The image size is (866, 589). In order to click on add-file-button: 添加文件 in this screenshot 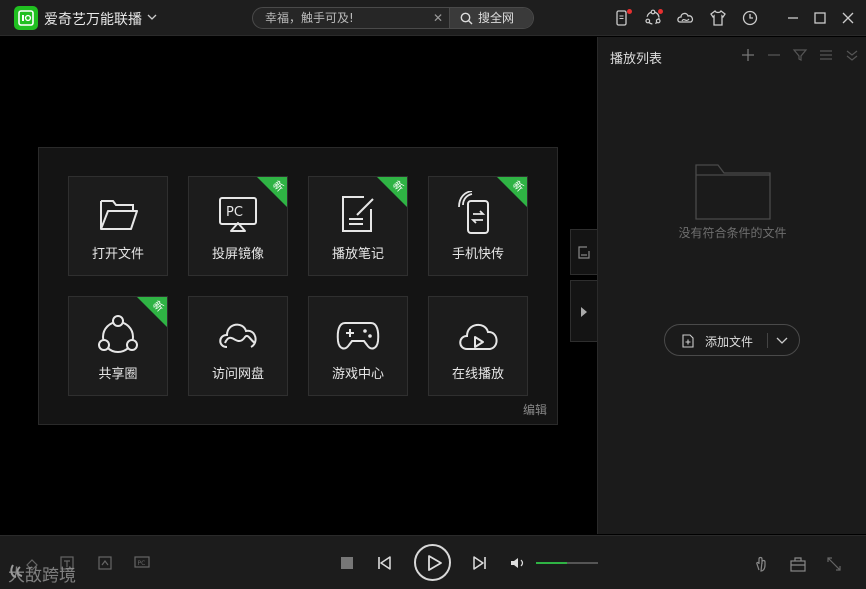, I will do `click(732, 340)`.